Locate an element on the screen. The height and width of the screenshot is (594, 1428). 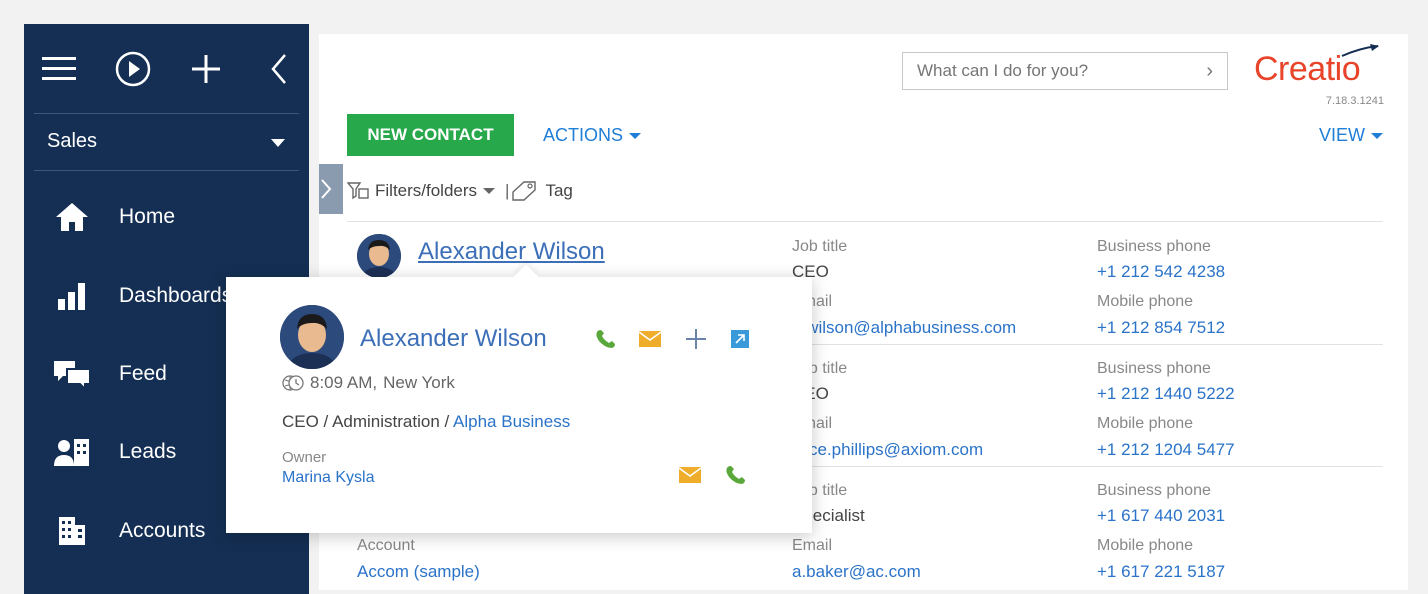
job-title-label: Job title is located at coordinates (820, 246).